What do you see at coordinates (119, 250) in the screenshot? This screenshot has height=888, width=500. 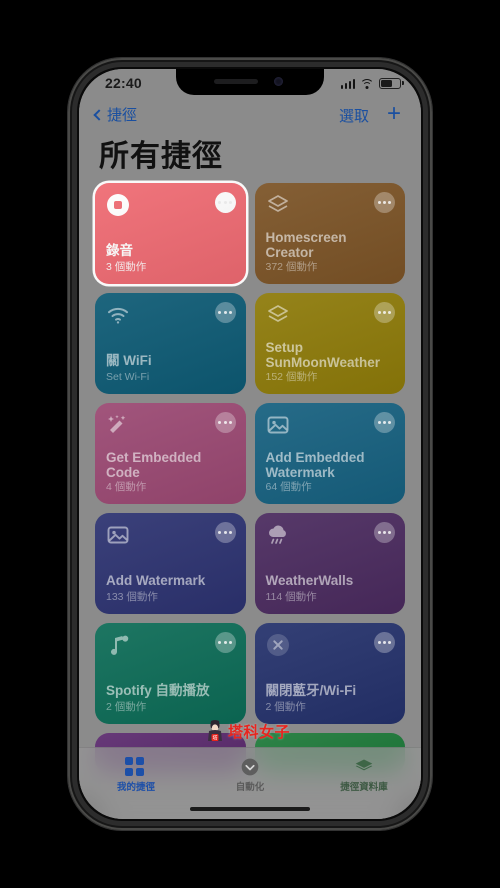 I see `shortcut-title: 錄音` at bounding box center [119, 250].